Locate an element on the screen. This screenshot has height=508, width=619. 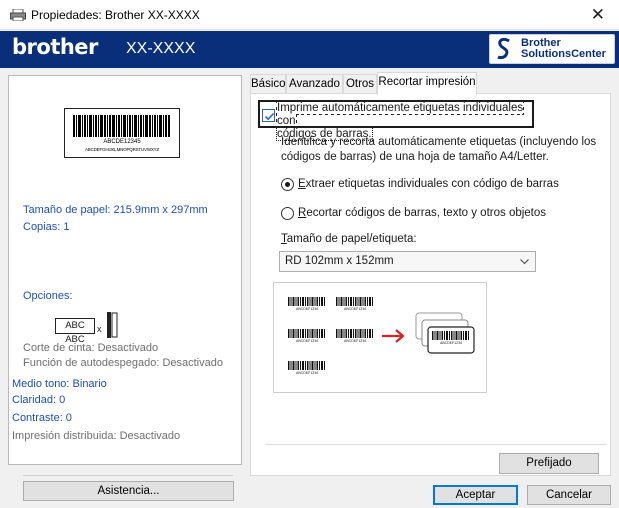
radio-extract-labels is located at coordinates (287, 184).